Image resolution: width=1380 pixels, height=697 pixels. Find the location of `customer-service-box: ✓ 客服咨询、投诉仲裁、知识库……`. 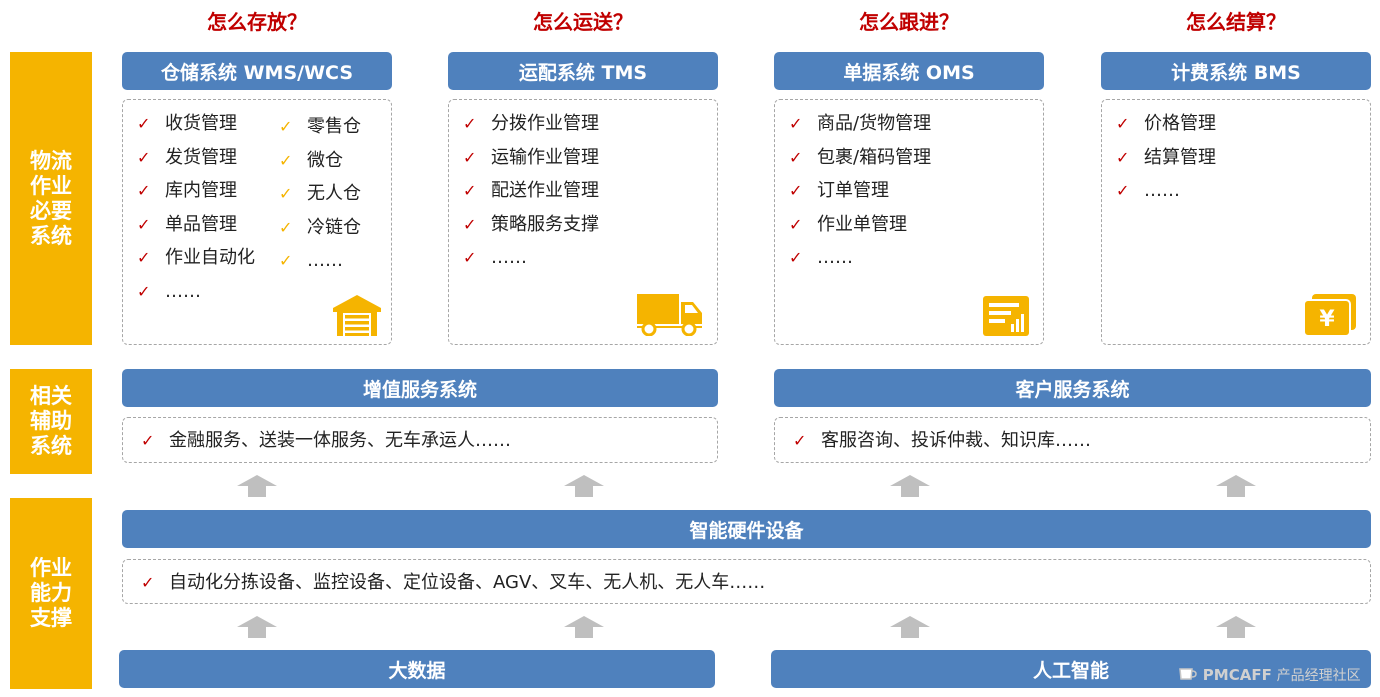

customer-service-box: ✓ 客服咨询、投诉仲裁、知识库…… is located at coordinates (1072, 440).